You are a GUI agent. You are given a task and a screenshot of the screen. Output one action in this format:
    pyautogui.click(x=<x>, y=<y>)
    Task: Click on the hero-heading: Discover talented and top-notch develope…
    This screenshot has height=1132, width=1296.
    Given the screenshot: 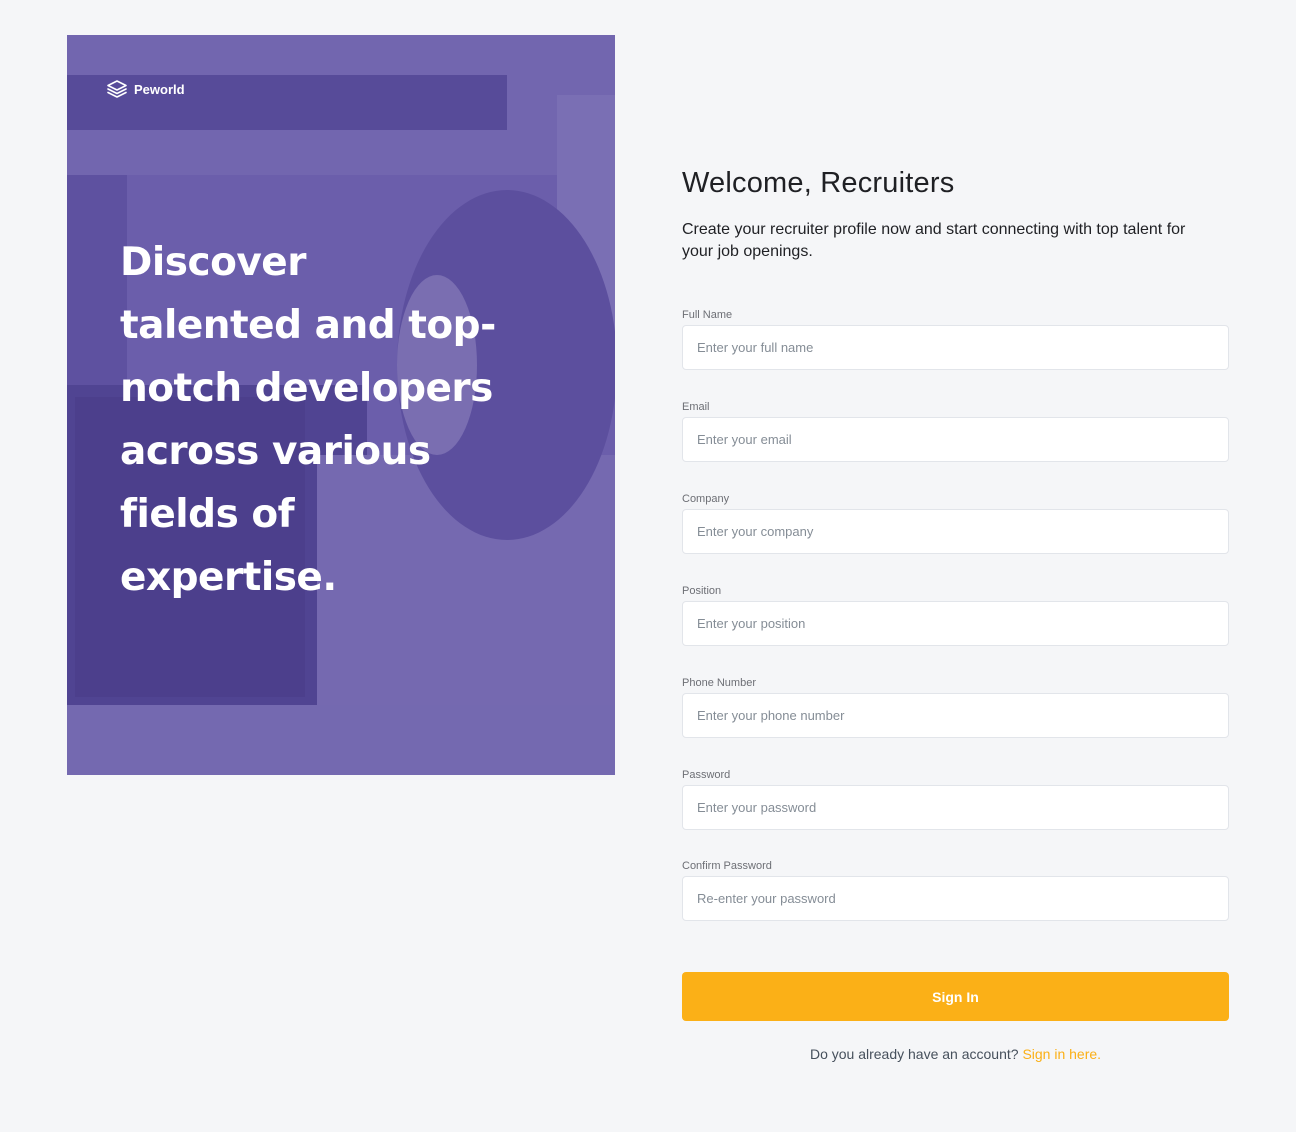 What is the action you would take?
    pyautogui.click(x=308, y=420)
    